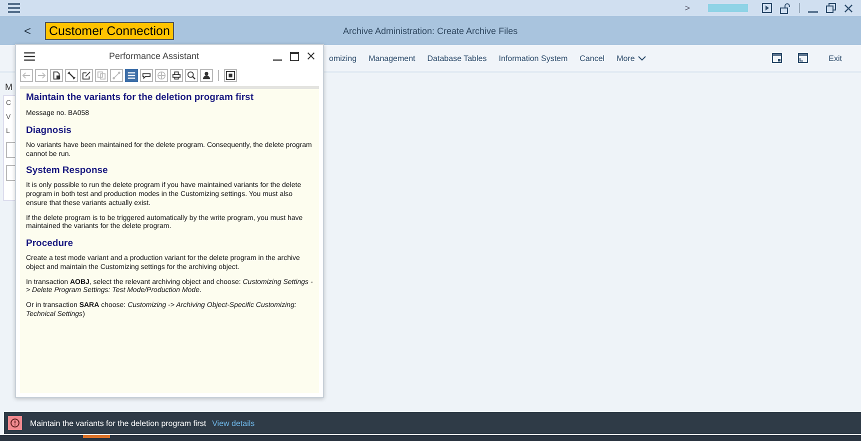 This screenshot has height=441, width=861. Describe the element at coordinates (146, 75) in the screenshot. I see `comment-icon` at that location.